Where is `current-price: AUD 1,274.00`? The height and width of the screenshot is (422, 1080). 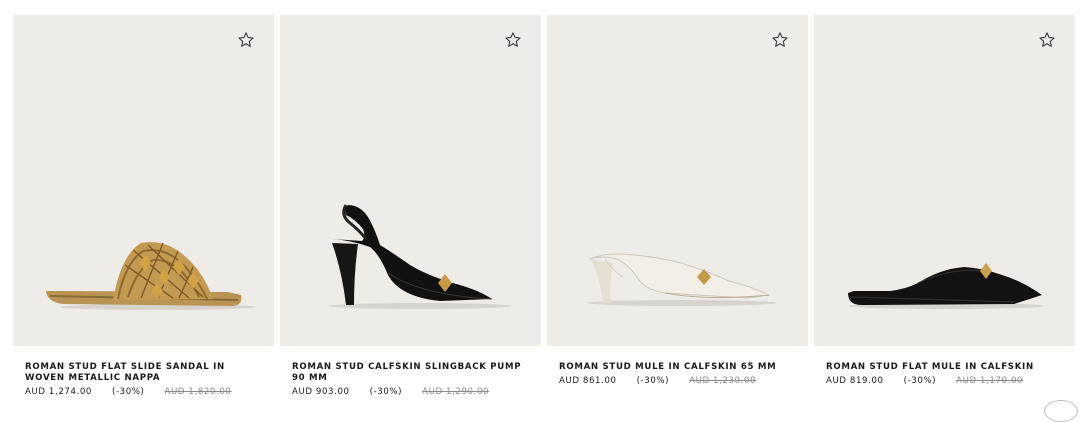
current-price: AUD 1,274.00 is located at coordinates (58, 392).